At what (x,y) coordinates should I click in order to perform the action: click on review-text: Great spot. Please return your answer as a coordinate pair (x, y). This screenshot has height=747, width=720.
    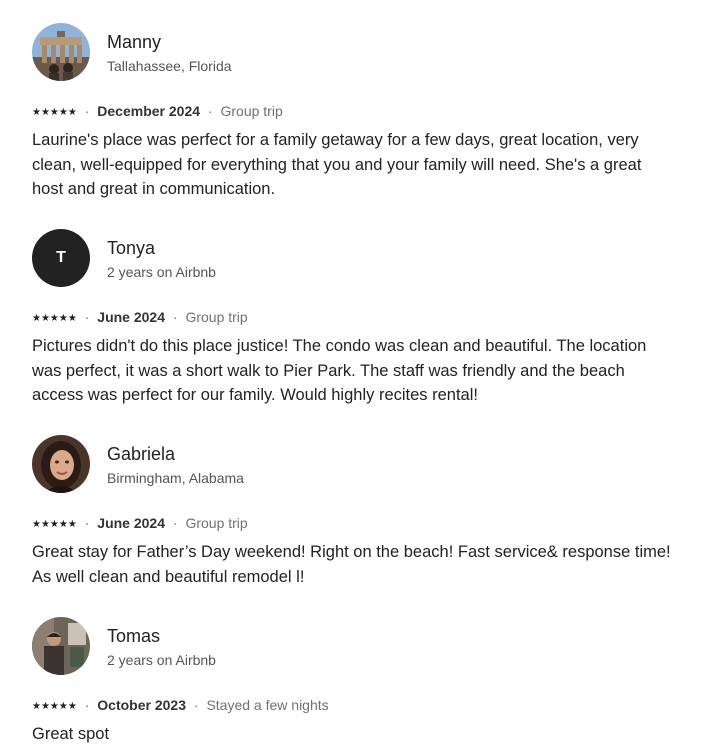
    Looking at the image, I should click on (71, 734).